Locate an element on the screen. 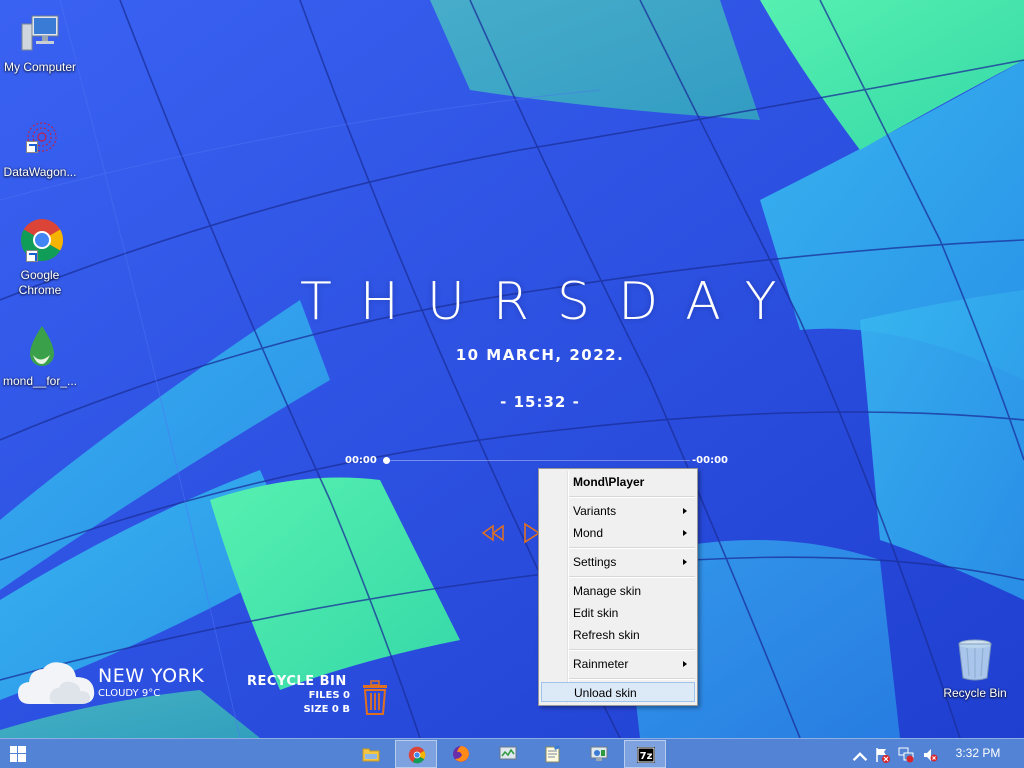  notepad-icon is located at coordinates (552, 754).